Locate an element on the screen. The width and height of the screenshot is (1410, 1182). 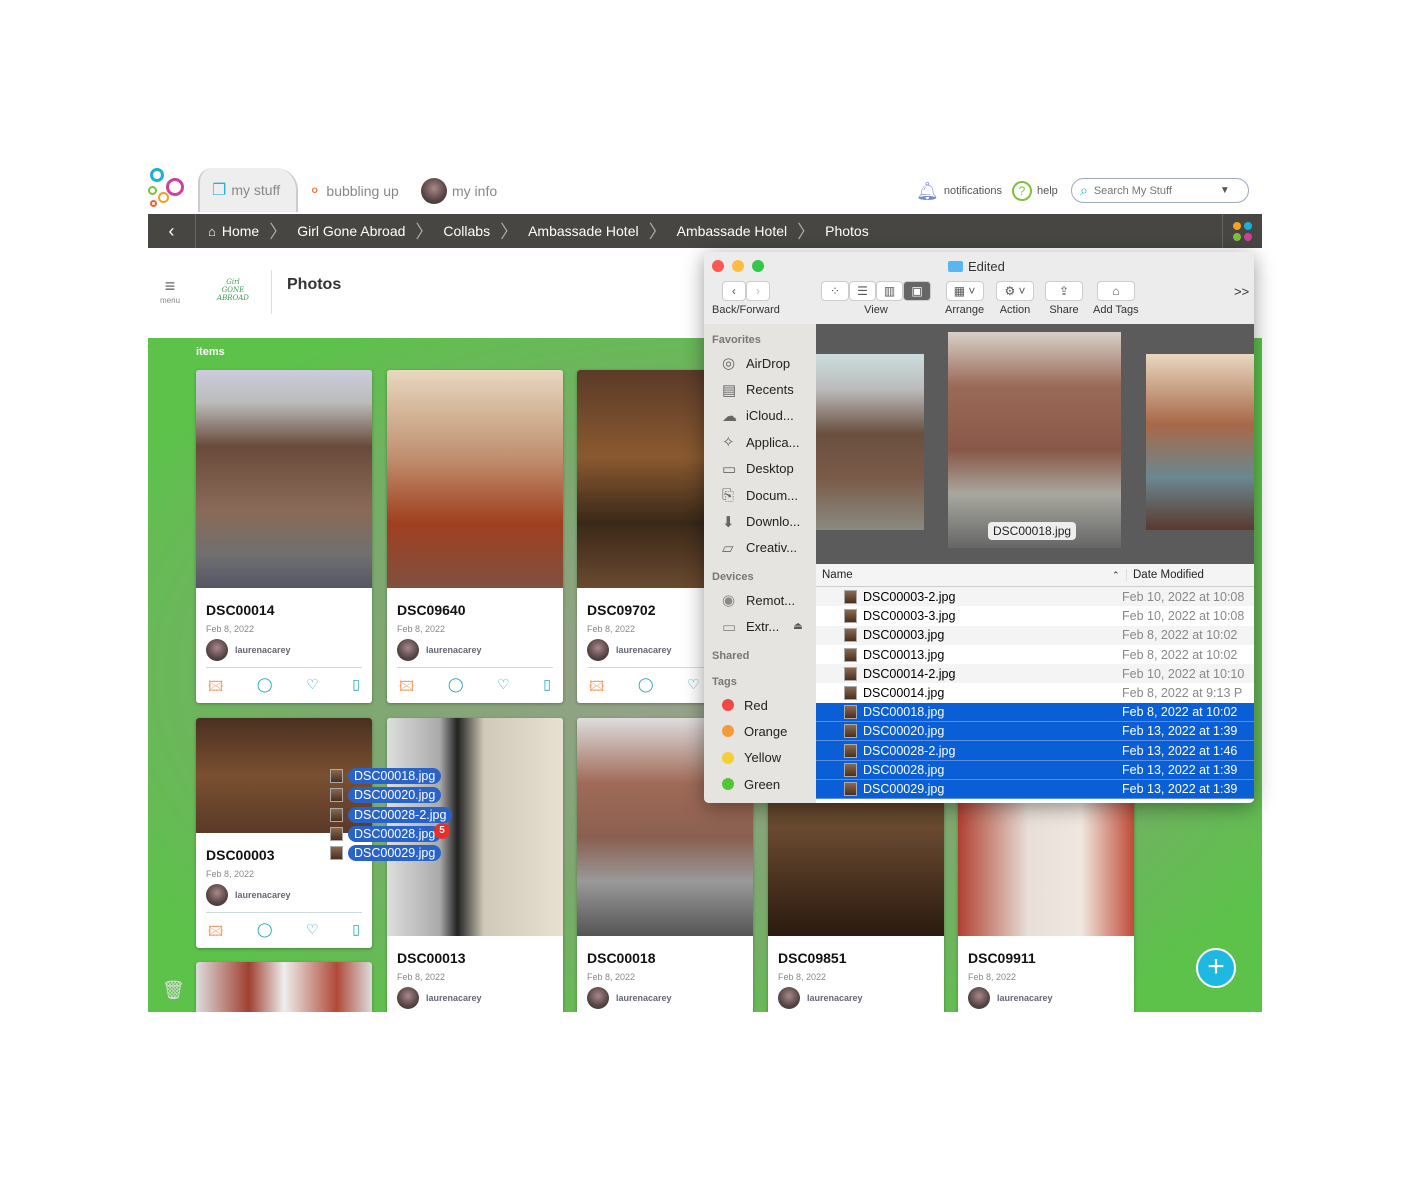
add-button: + is located at coordinates (1216, 968).